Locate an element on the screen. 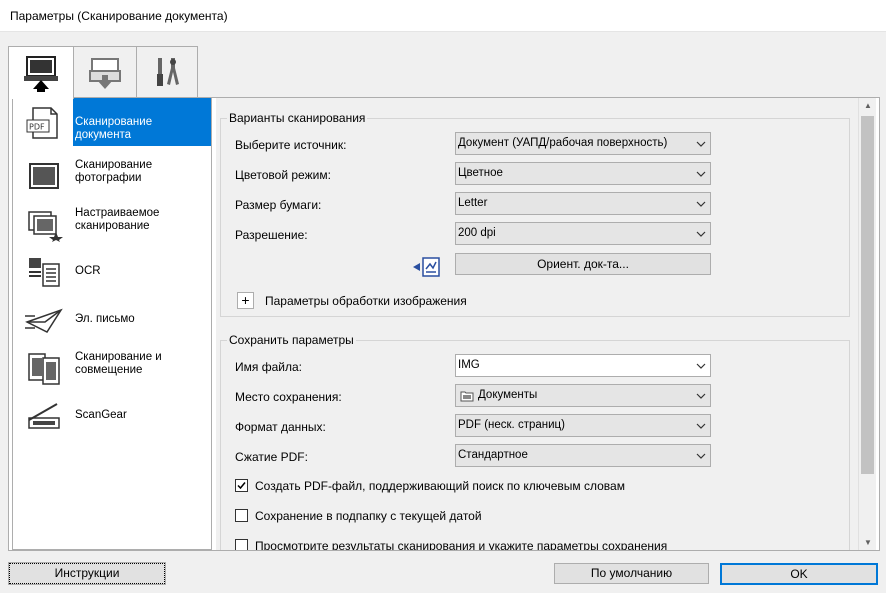 The image size is (886, 593). save-location-label: Место сохранения: is located at coordinates (288, 397).